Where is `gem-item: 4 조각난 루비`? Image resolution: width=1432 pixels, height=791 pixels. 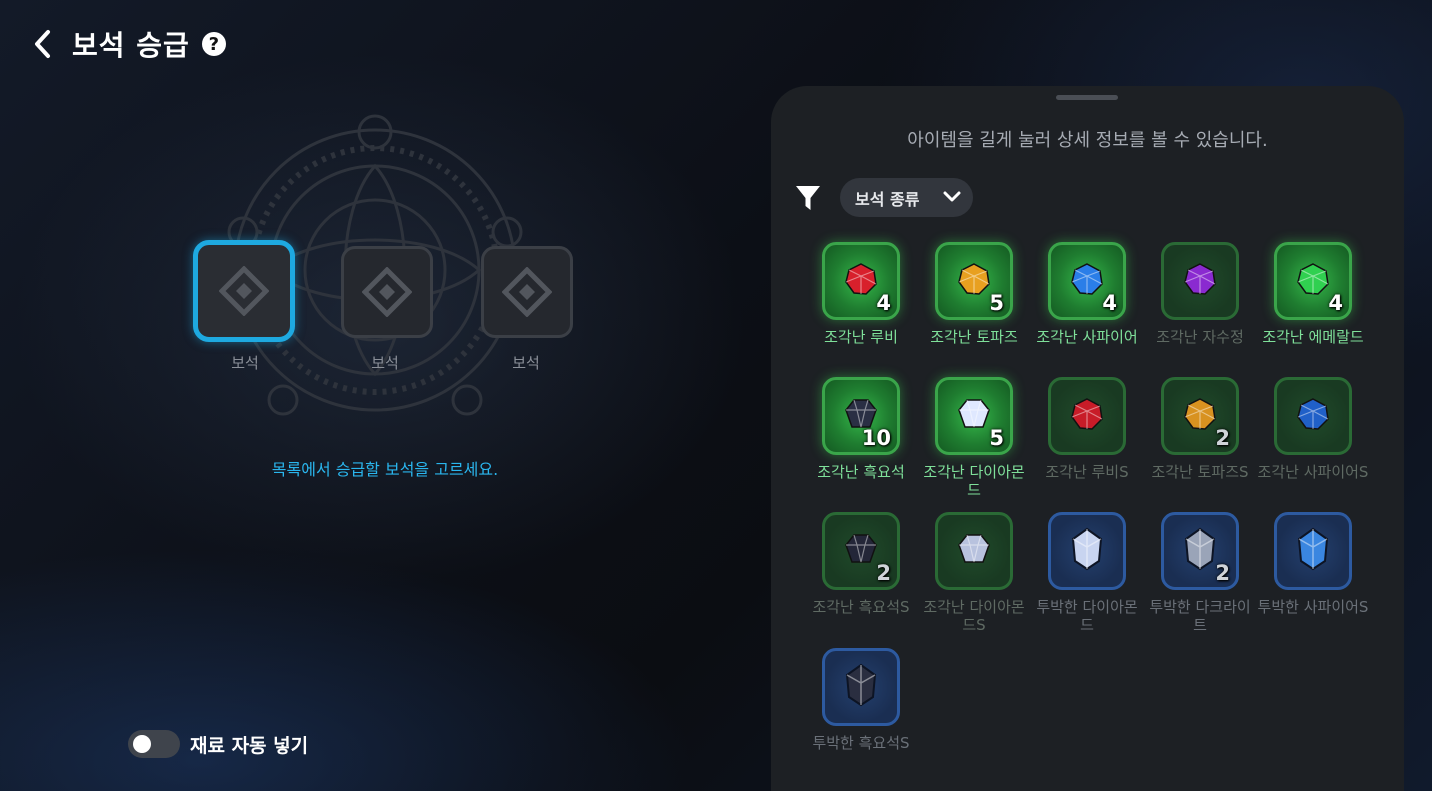
gem-item: 4 조각난 루비 is located at coordinates (861, 294).